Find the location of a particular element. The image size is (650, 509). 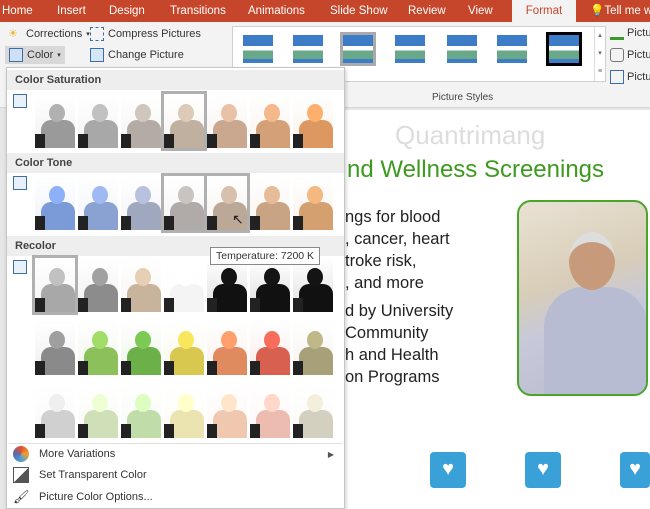

bullet-line: d by University is located at coordinates (399, 311).